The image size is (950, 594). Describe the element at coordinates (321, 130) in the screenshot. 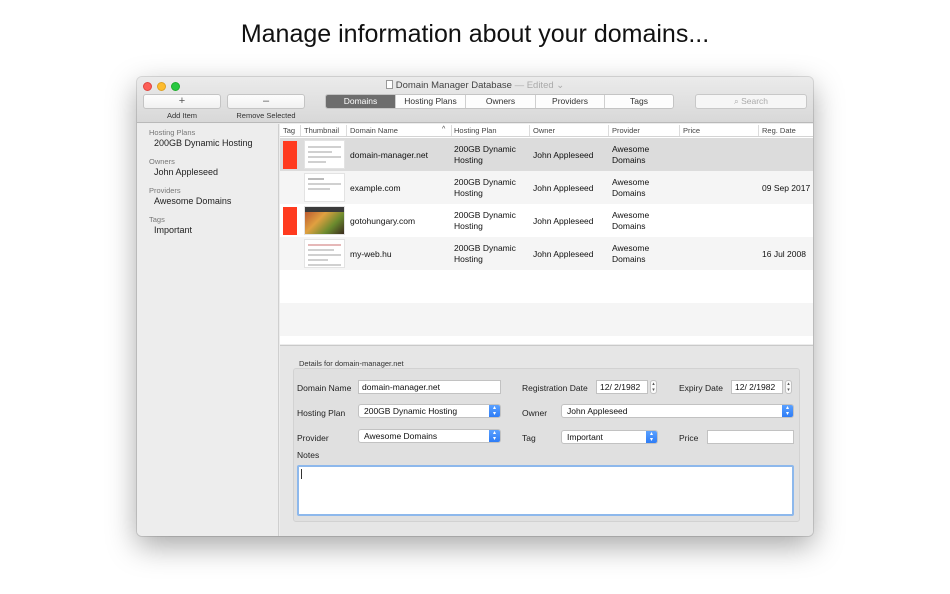

I see `column-header-thumbnail: Thumbnail` at that location.